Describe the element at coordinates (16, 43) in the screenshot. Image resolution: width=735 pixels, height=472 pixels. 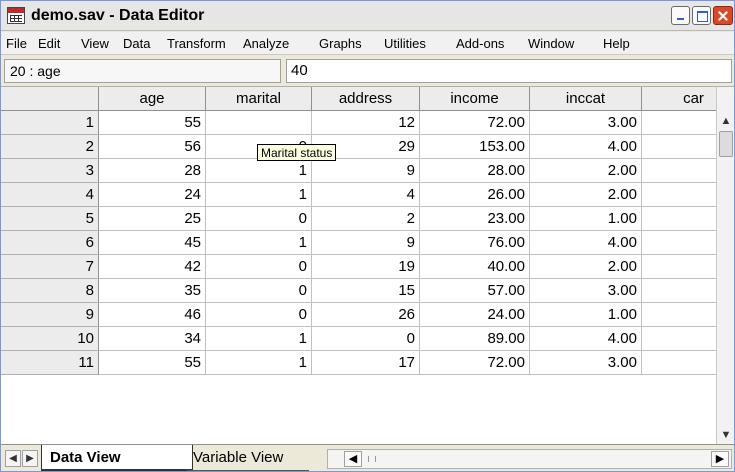
I see `menu-file: File` at that location.